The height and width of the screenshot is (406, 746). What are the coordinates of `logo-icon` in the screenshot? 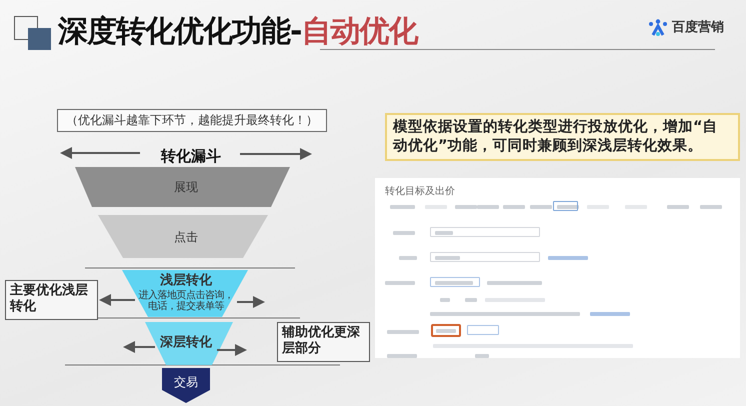 It's located at (658, 27).